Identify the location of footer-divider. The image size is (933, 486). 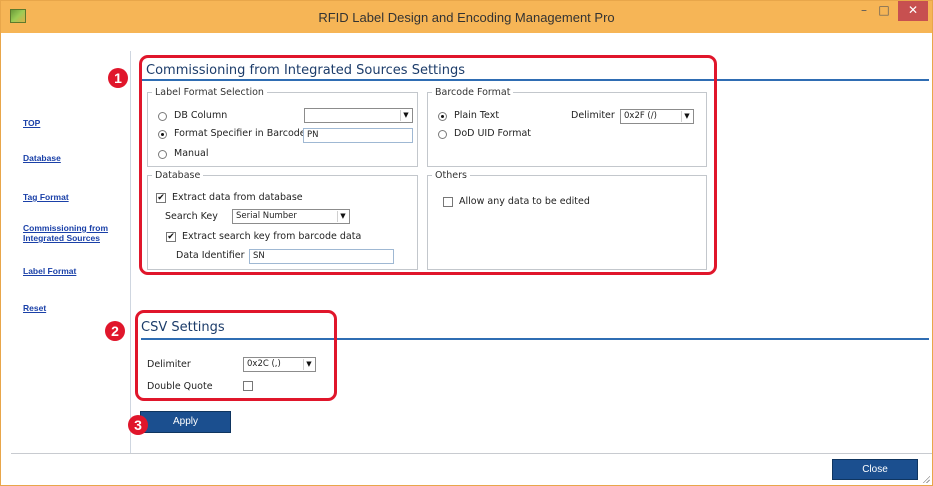
(471, 453).